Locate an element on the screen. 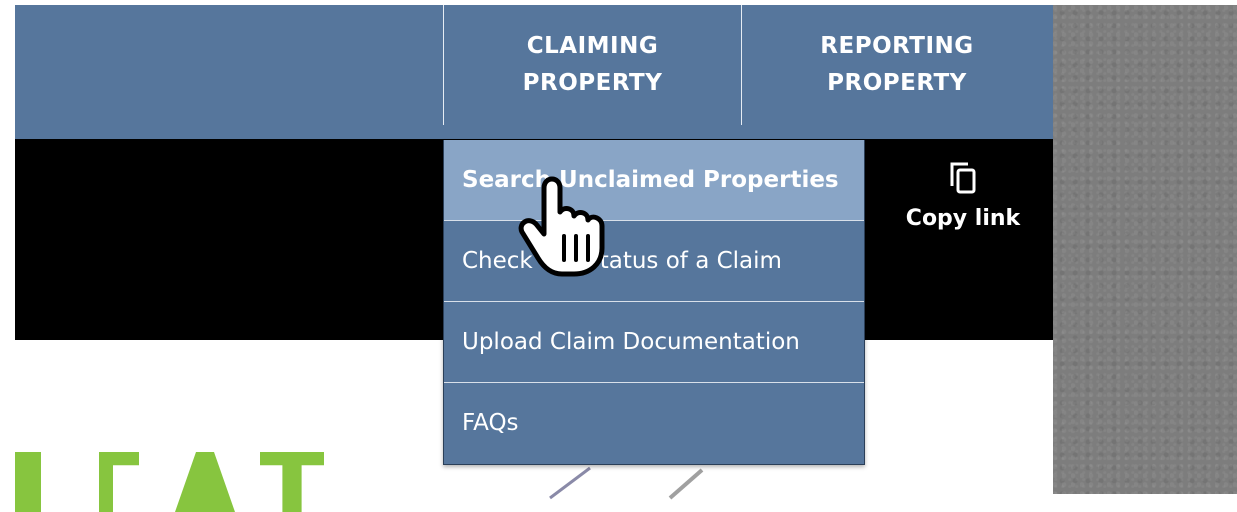  decorative-graphic is located at coordinates (626, 483).